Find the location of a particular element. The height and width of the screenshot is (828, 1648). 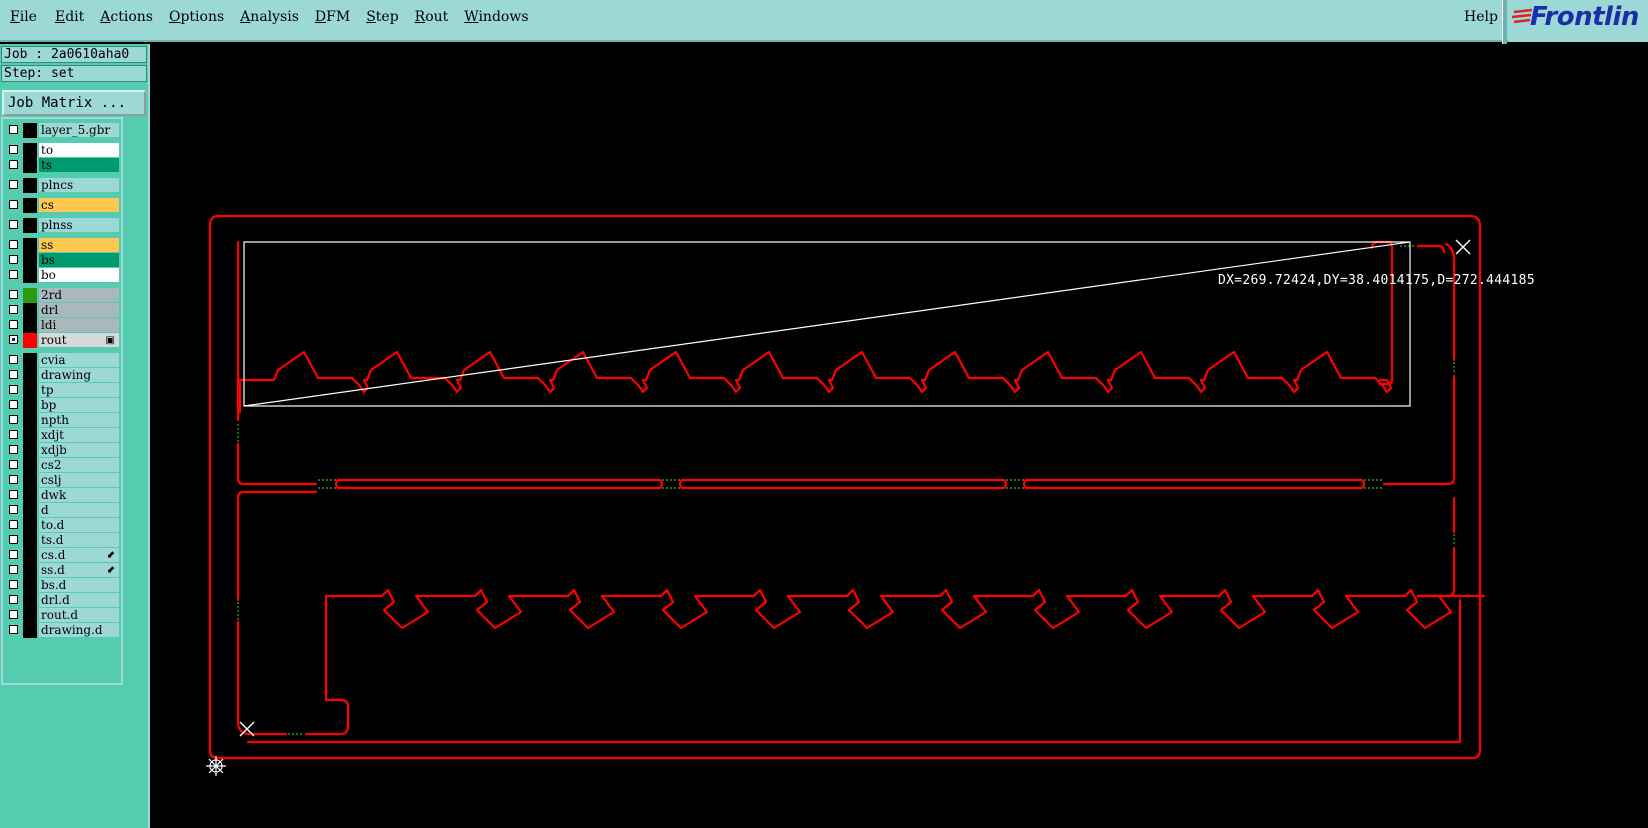

layer-row-rout-d: rout.d is located at coordinates (63, 615).